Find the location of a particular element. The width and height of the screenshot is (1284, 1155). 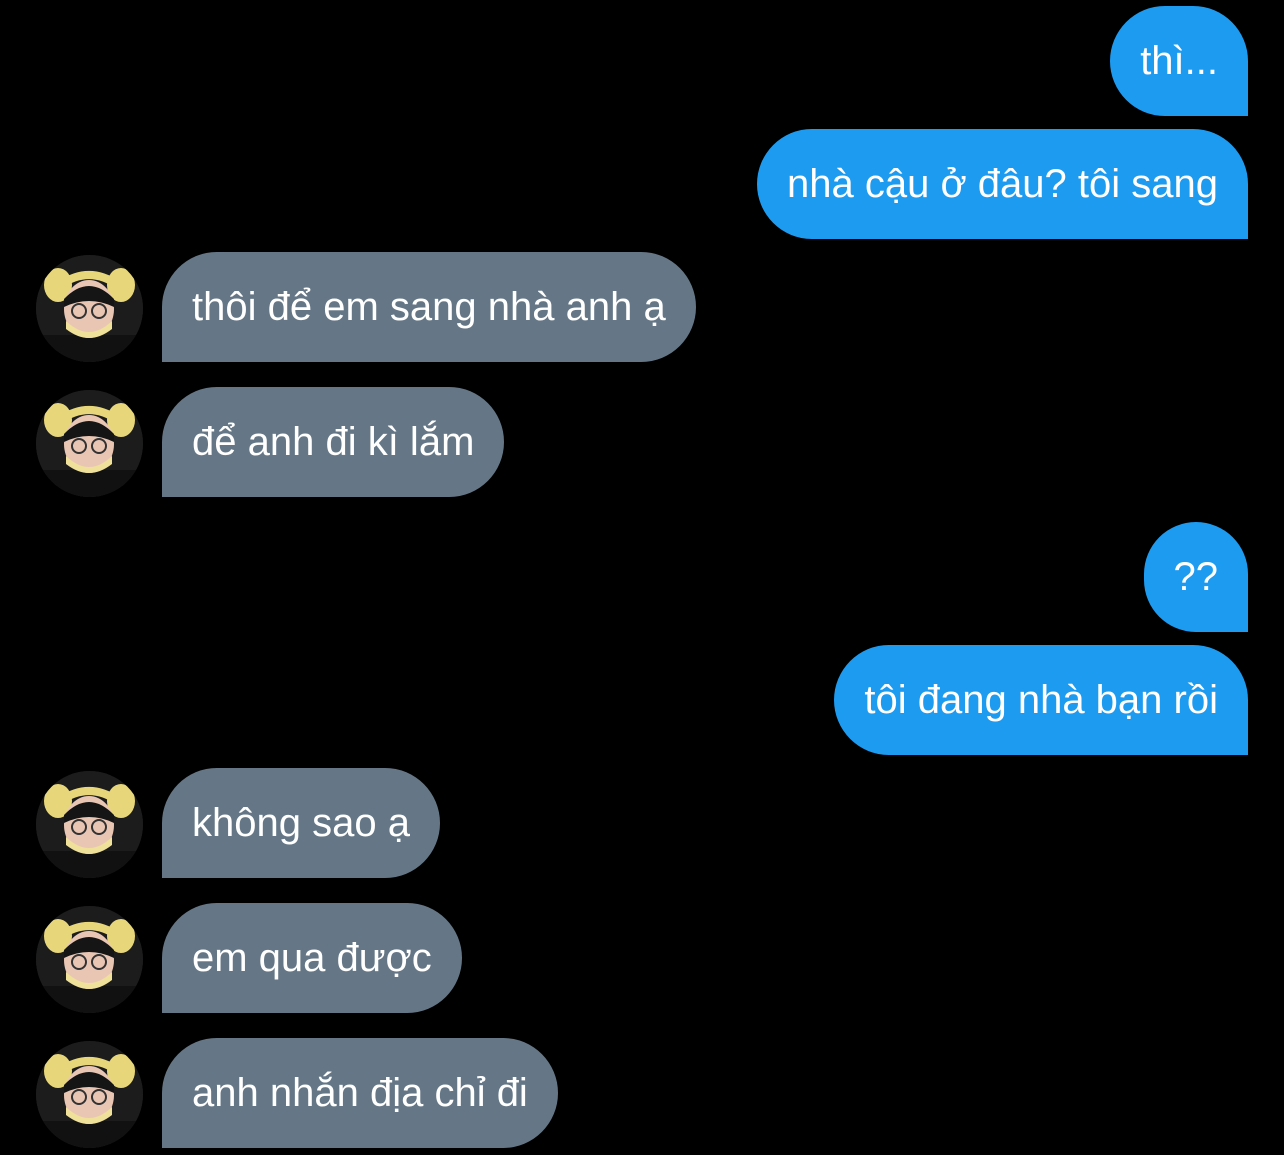

message-bubble-outgoing: tôi đang nhà bạn rồi is located at coordinates (1041, 700).